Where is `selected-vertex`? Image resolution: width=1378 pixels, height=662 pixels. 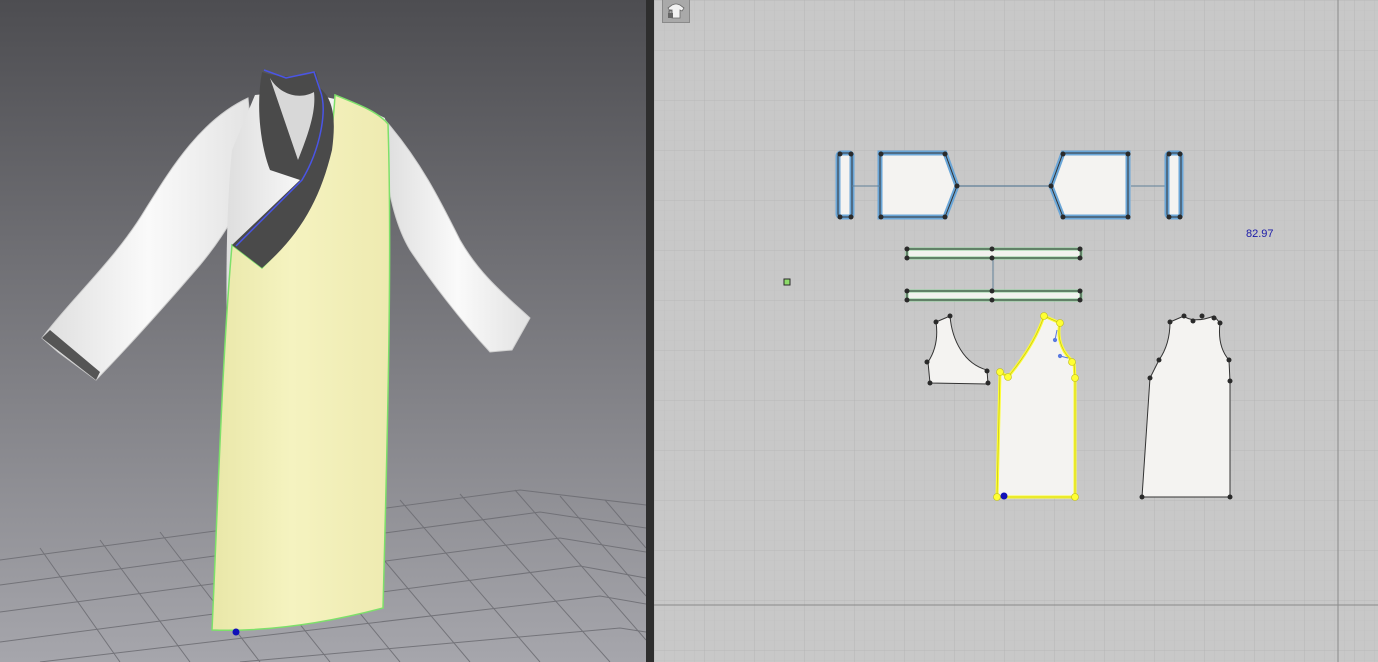
selected-vertex is located at coordinates (1004, 496).